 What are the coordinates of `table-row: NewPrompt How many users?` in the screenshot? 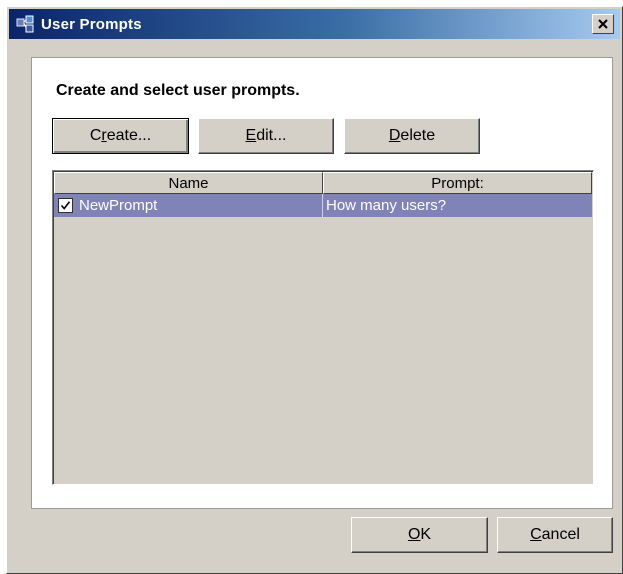 It's located at (323, 205).